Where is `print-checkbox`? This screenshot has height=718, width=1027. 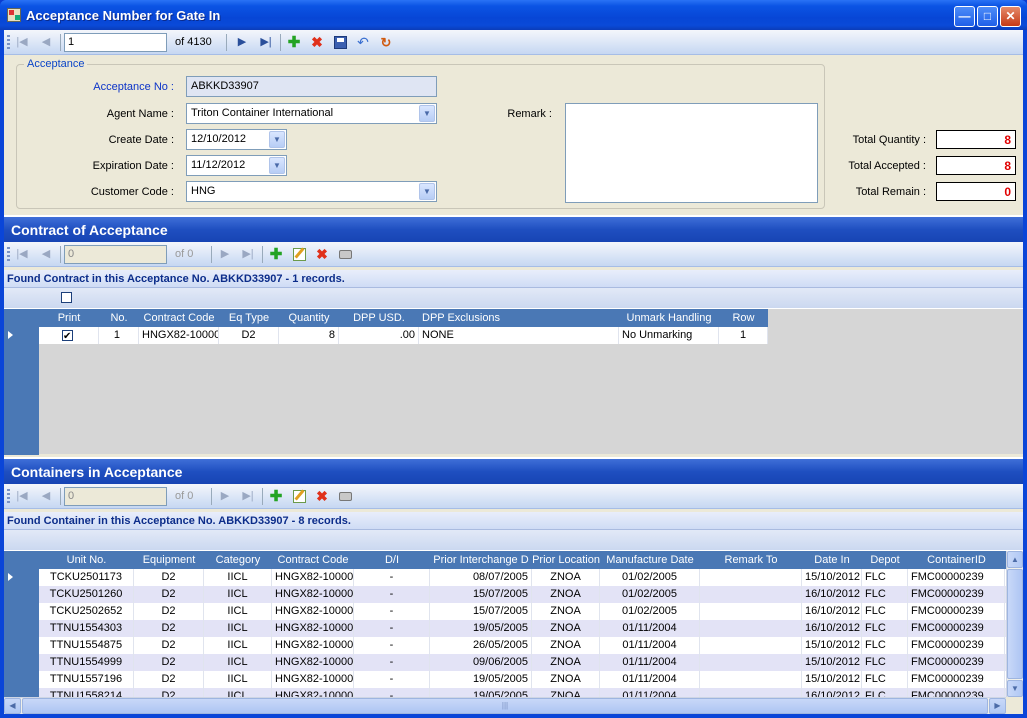
print-checkbox is located at coordinates (67, 336).